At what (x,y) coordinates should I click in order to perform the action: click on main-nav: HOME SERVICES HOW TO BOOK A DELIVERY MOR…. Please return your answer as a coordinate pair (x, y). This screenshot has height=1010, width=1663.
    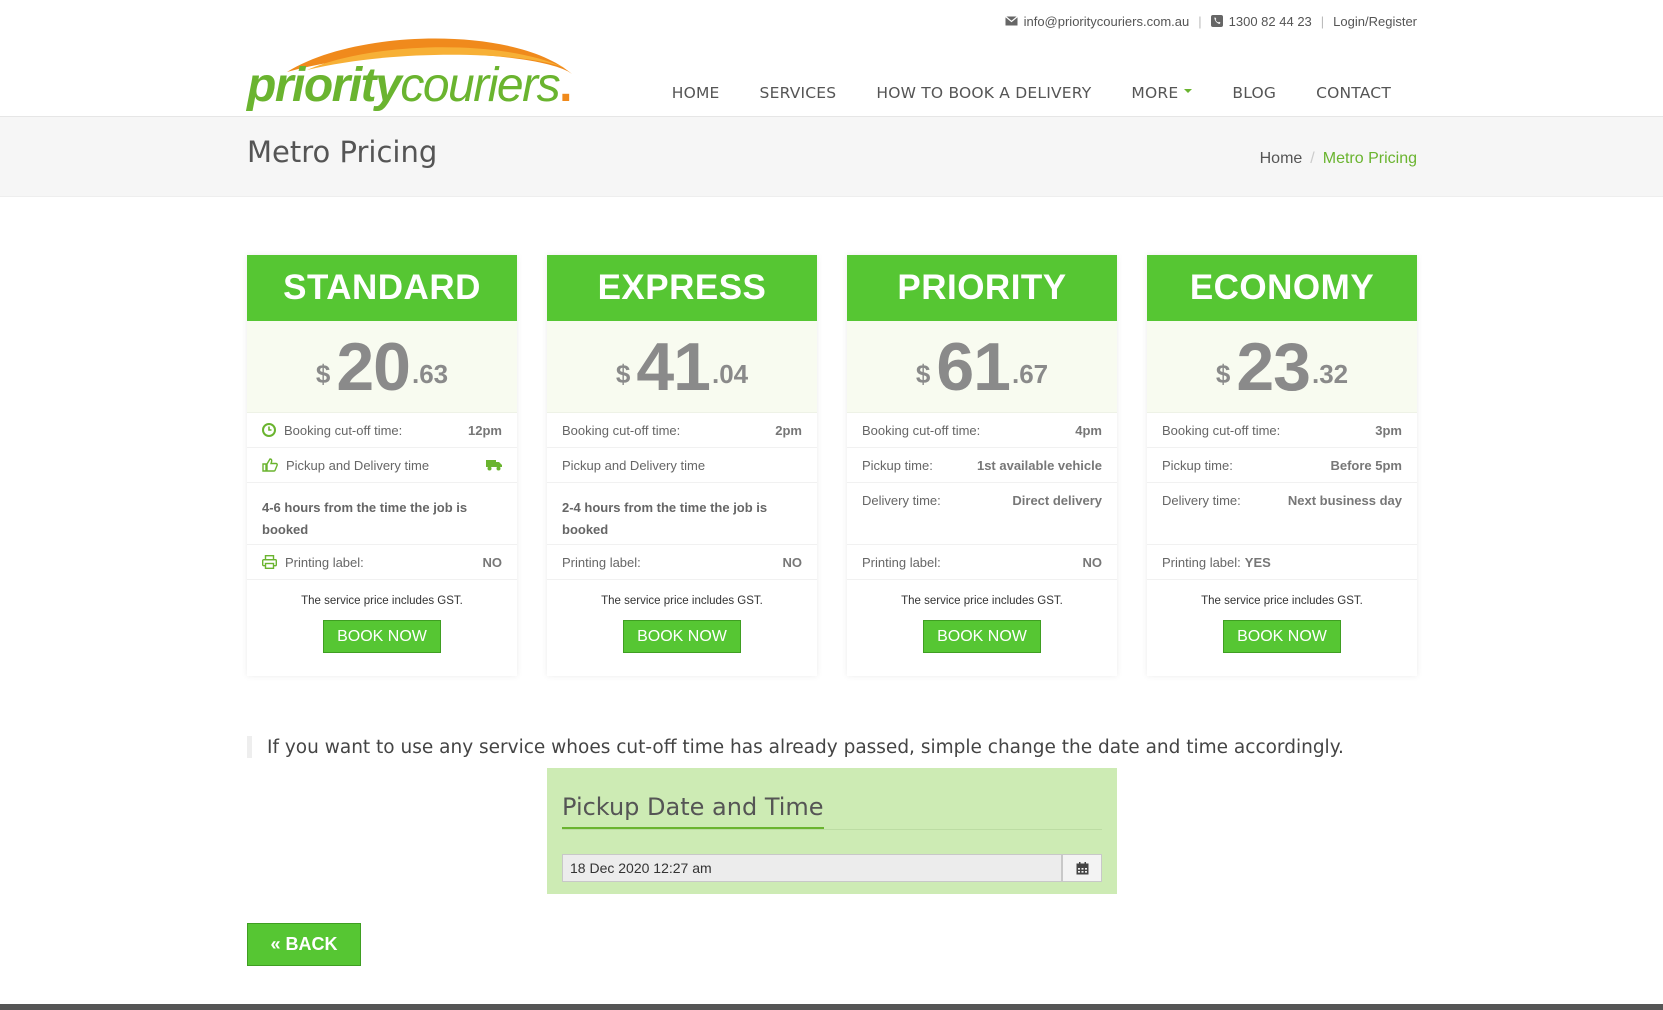
    Looking at the image, I should click on (1031, 93).